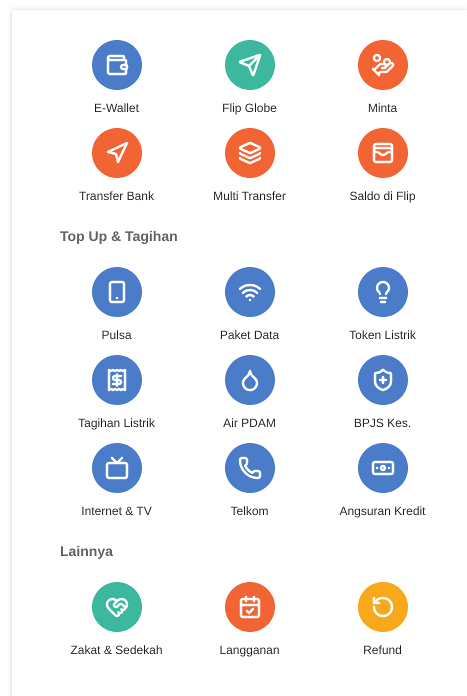 This screenshot has height=696, width=467. What do you see at coordinates (116, 620) in the screenshot?
I see `menu-item: Zakat & Sedekah` at bounding box center [116, 620].